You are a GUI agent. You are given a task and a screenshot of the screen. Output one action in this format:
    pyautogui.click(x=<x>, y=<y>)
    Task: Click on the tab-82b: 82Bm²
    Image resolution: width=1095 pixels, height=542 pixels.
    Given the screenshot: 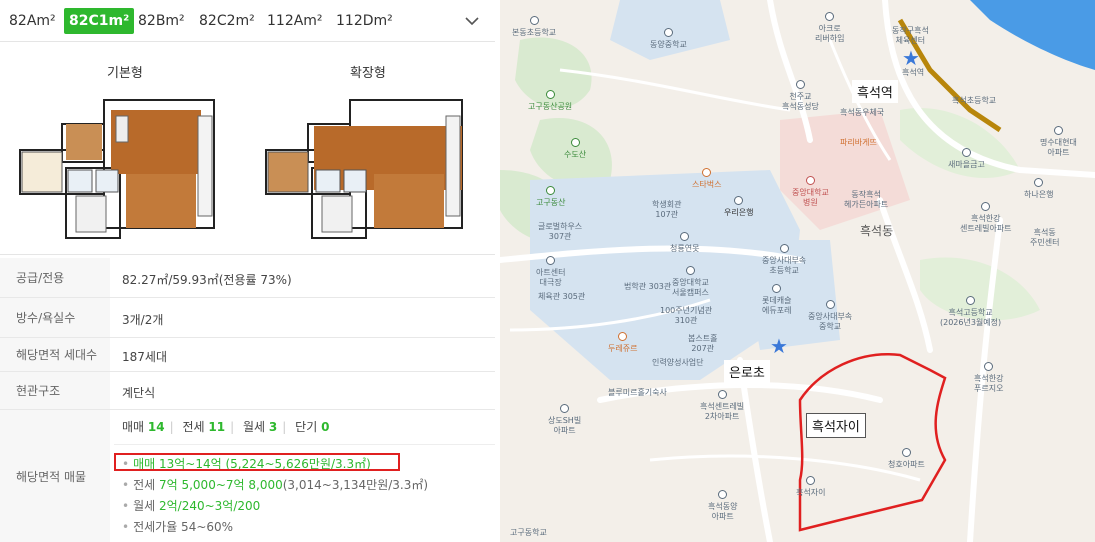 What is the action you would take?
    pyautogui.click(x=161, y=21)
    